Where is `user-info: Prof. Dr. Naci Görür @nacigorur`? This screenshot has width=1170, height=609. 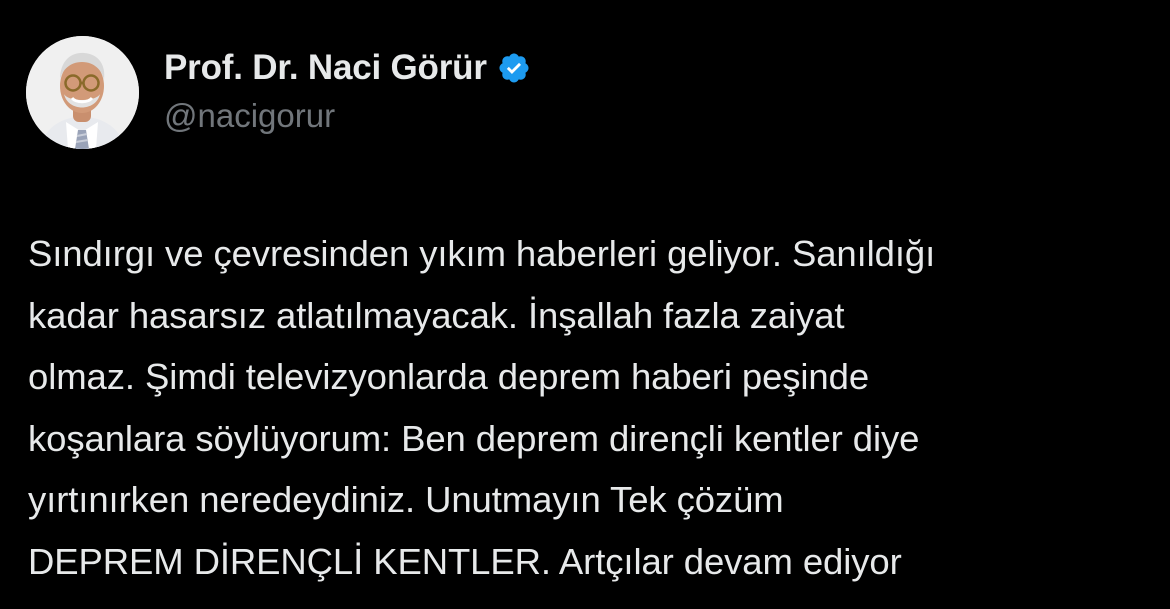 user-info: Prof. Dr. Naci Görür @nacigorur is located at coordinates (347, 89).